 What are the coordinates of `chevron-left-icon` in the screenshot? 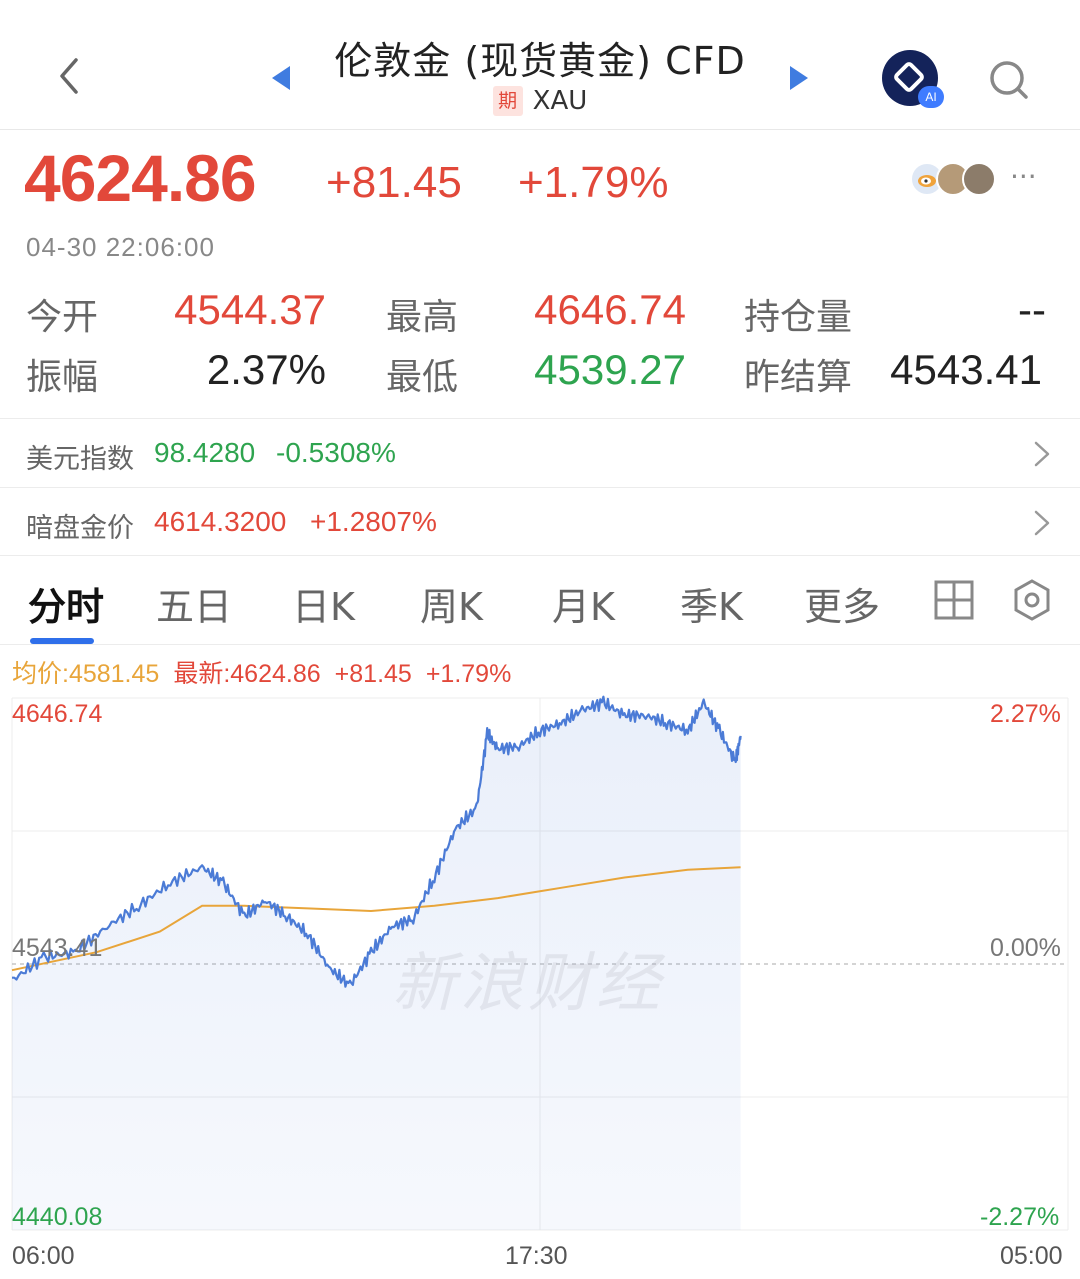 It's located at (69, 76).